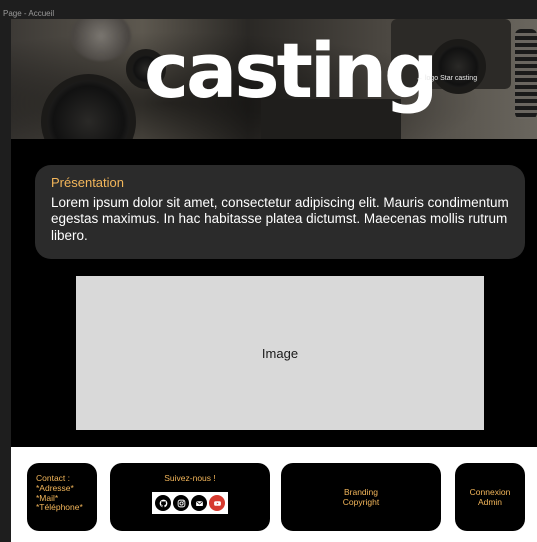 The image size is (537, 542). I want to click on contact-phone: *Téléphone*, so click(66, 508).